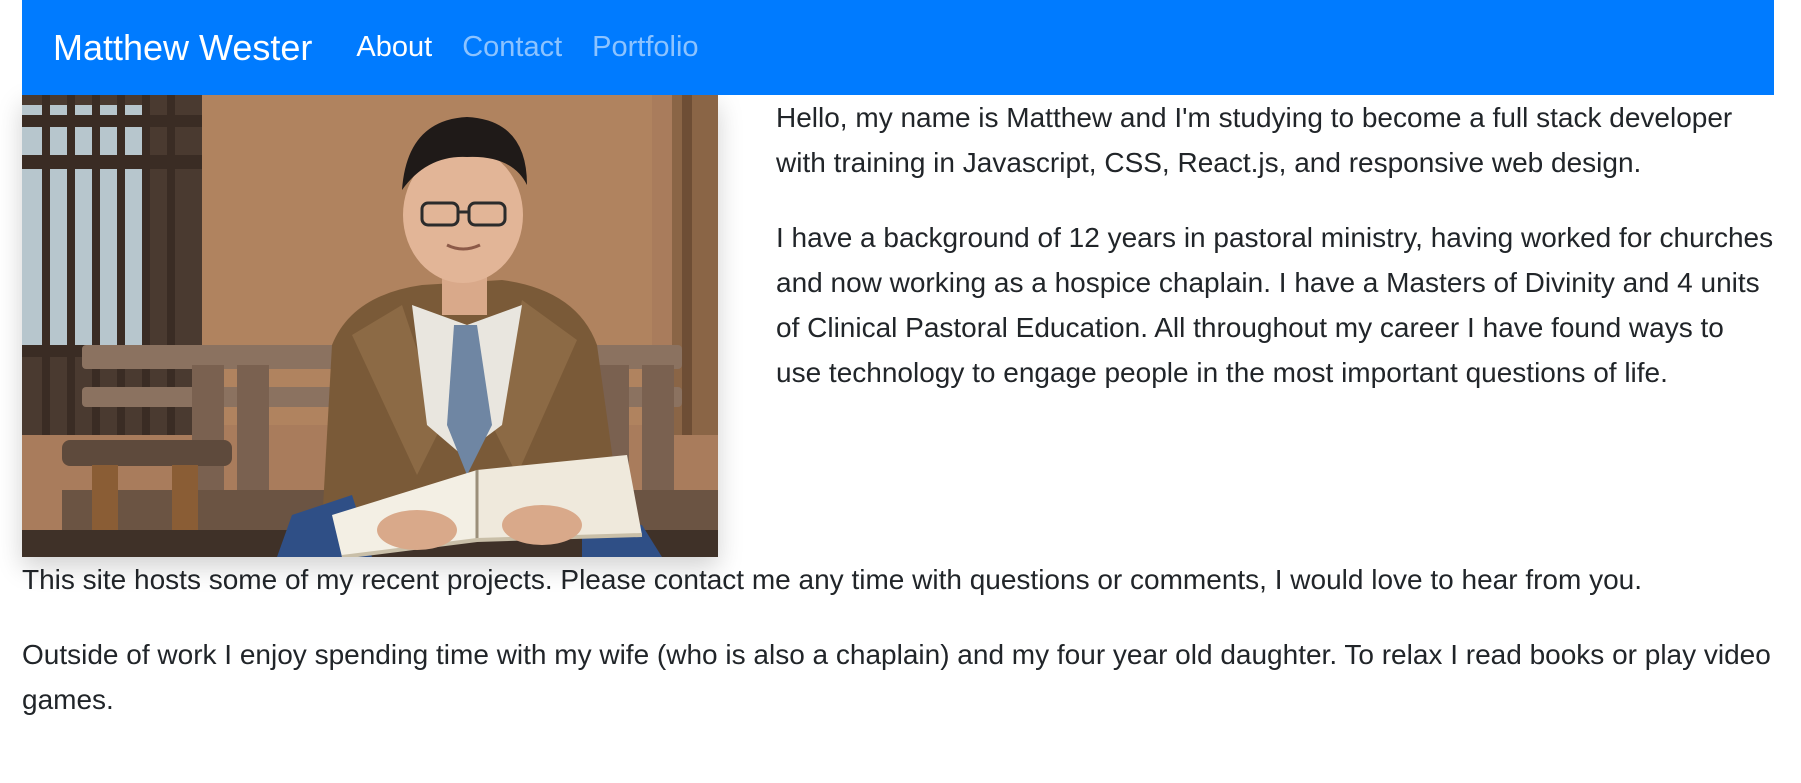 This screenshot has width=1801, height=783. What do you see at coordinates (898, 47) in the screenshot?
I see `navbar: Matthew Wester About Contact Portfolio` at bounding box center [898, 47].